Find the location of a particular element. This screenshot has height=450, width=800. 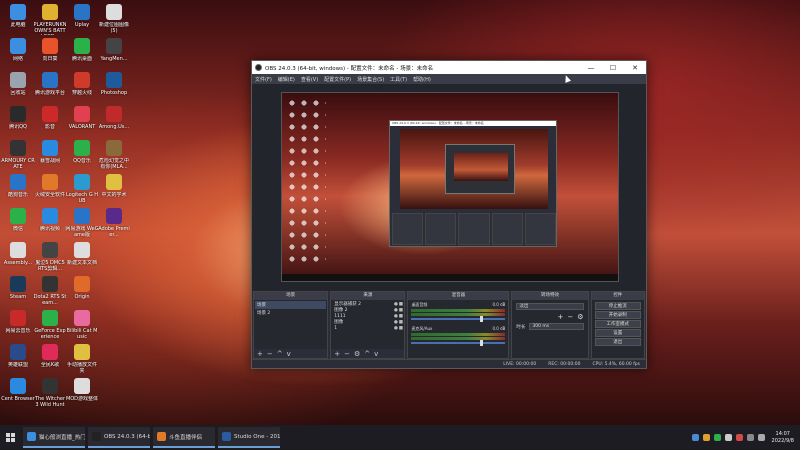

desktop-icon: 腾讯游戏平台 is located at coordinates (50, 84).